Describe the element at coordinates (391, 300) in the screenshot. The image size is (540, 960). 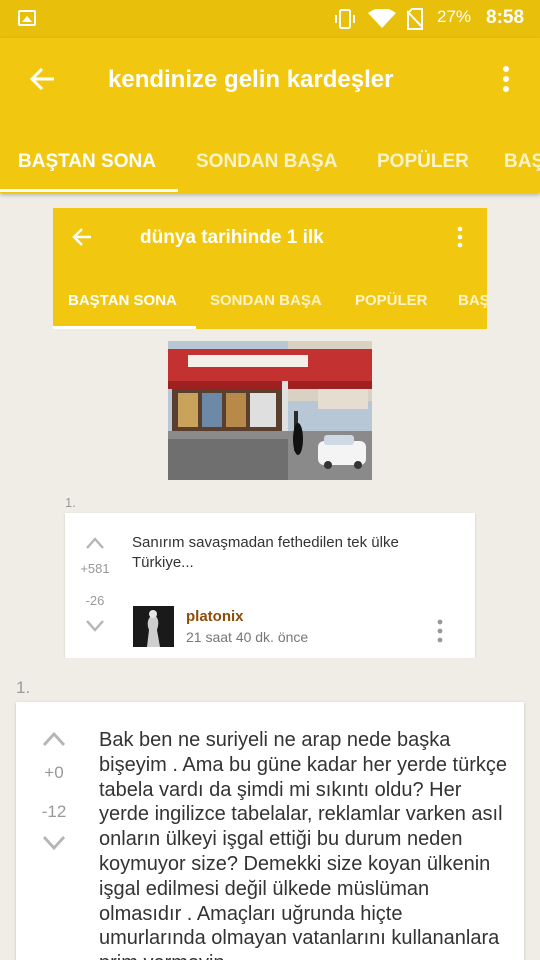
I see `embedded-tab-populer: POPÜLER` at that location.